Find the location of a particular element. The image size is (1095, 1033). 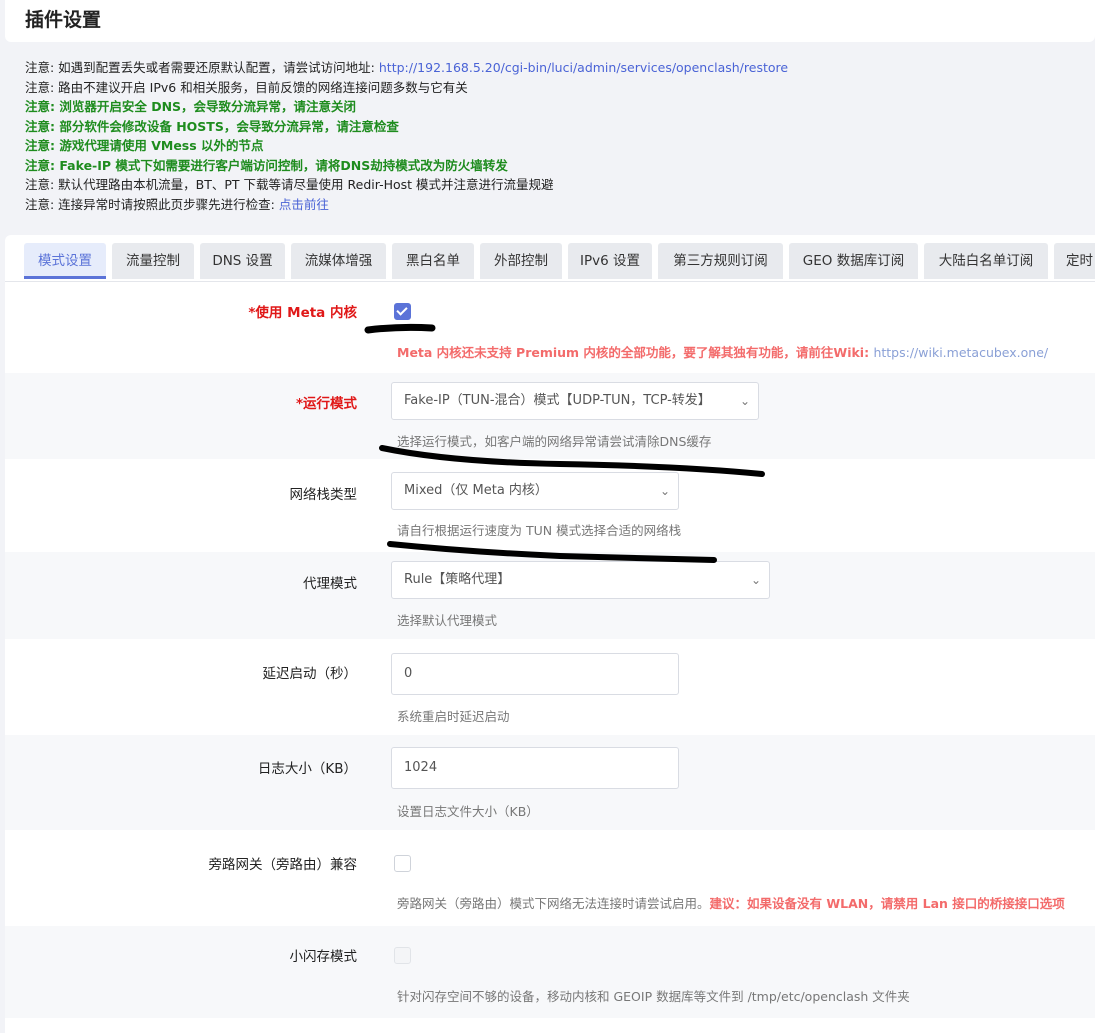

delay-start-hint: 系统重启时延迟启动 is located at coordinates (453, 716).